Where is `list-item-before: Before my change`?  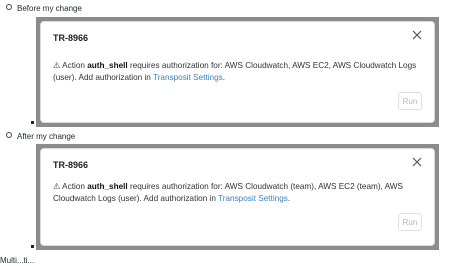
list-item-before: Before my change is located at coordinates (44, 9).